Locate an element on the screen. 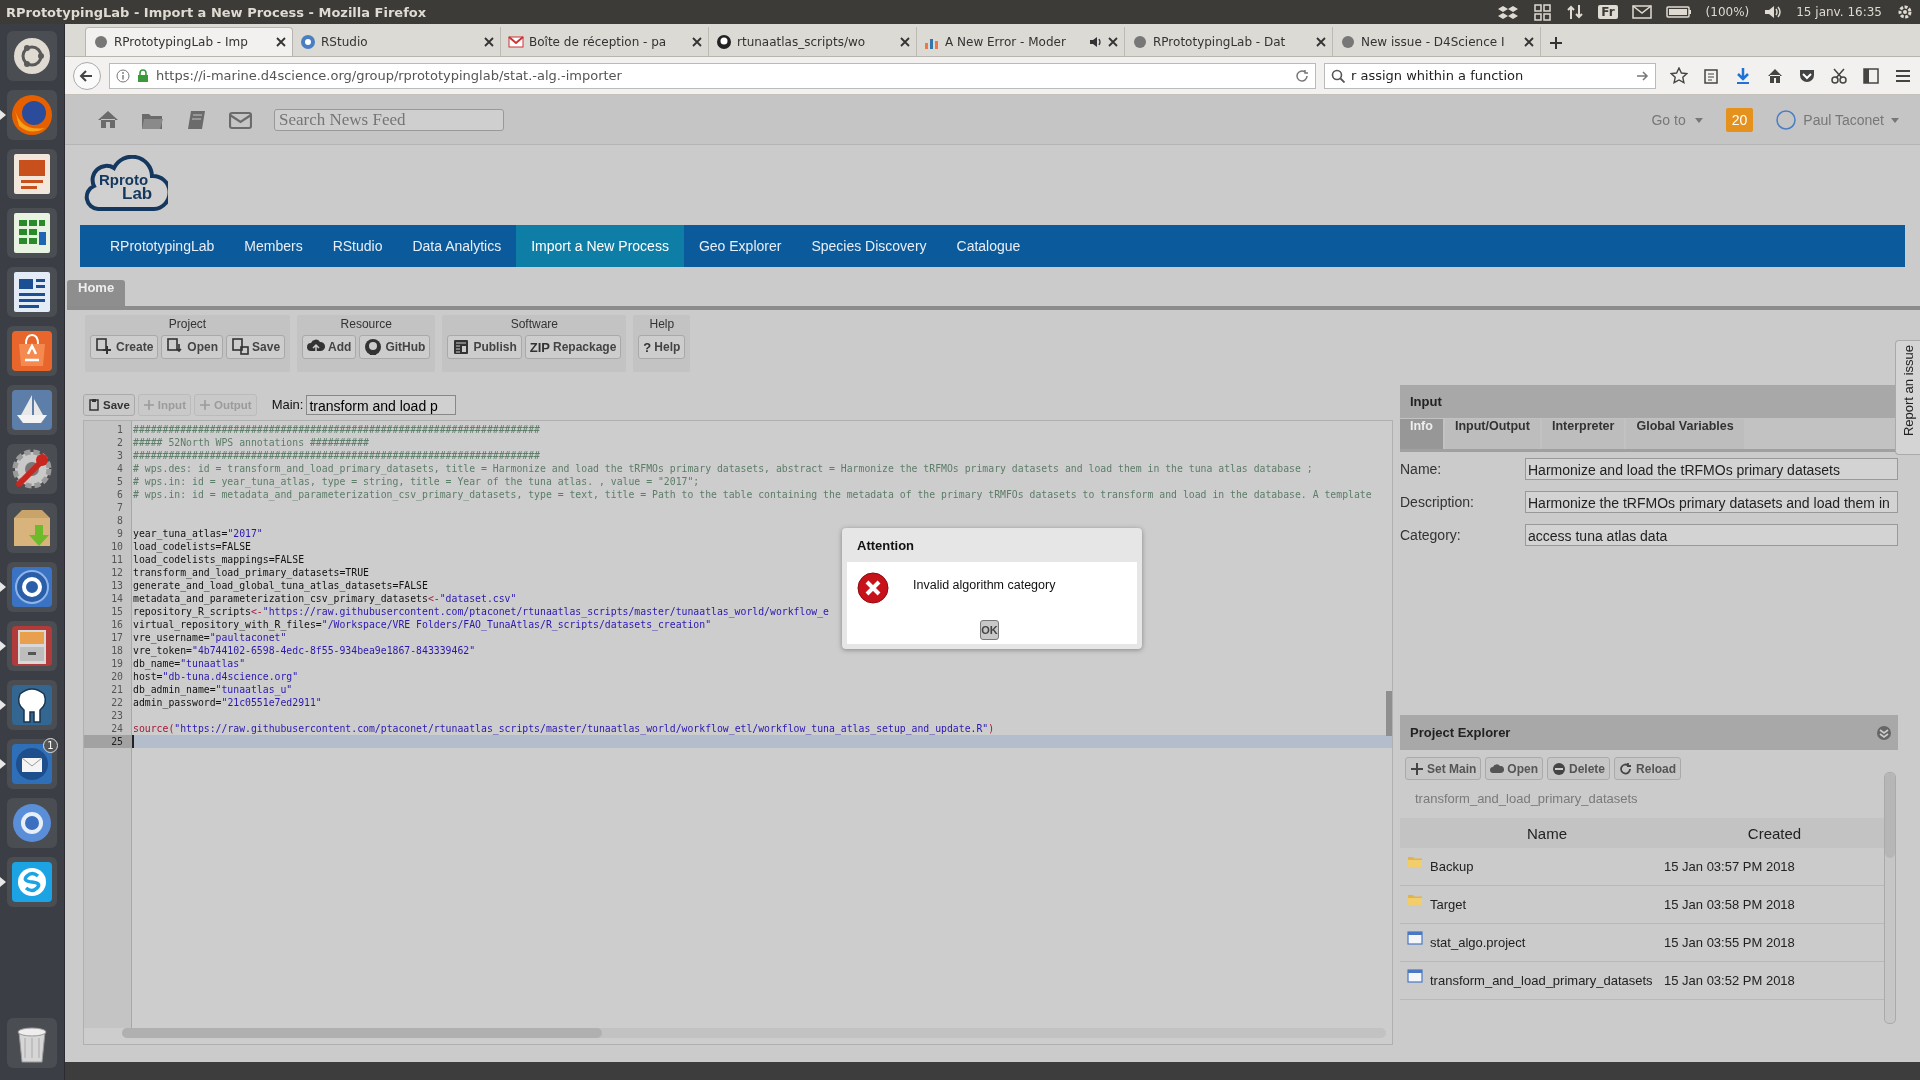  toolbar-button: Add is located at coordinates (329, 347).